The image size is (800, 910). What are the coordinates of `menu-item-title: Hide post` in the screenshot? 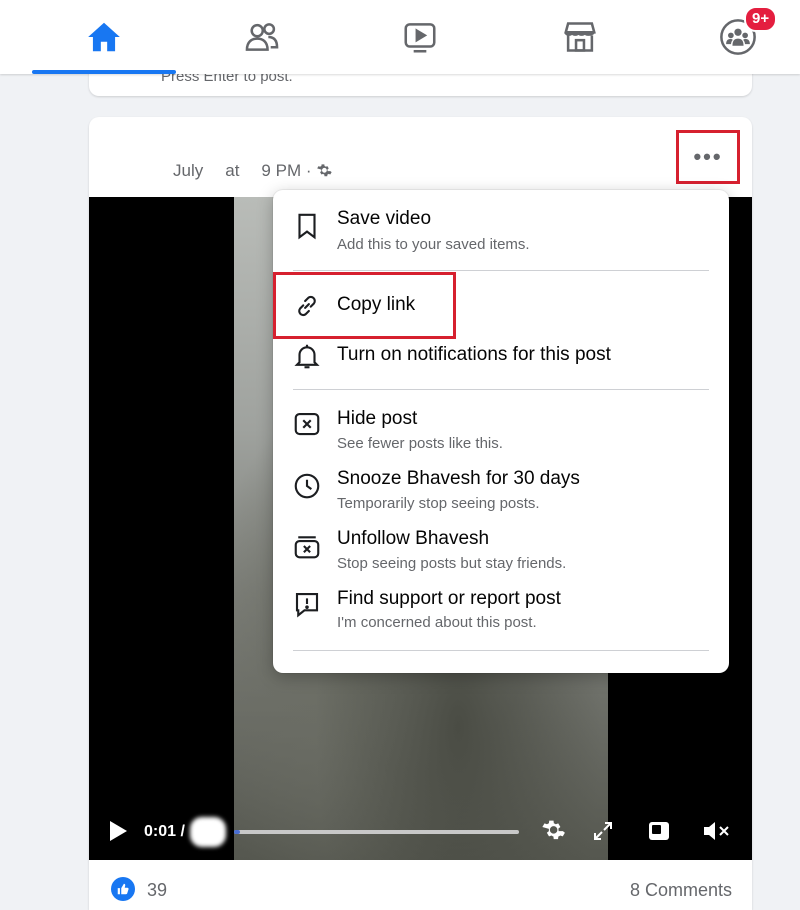 It's located at (377, 418).